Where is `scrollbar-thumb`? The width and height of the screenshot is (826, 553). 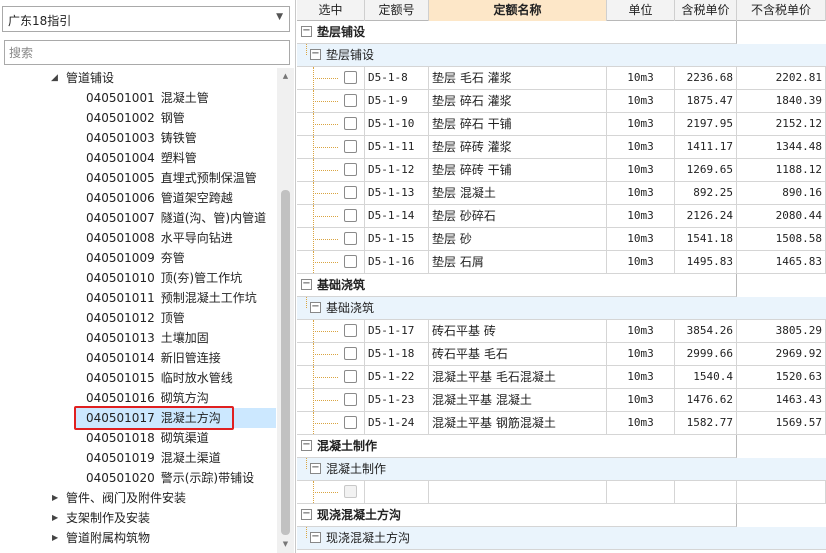 scrollbar-thumb is located at coordinates (285, 362).